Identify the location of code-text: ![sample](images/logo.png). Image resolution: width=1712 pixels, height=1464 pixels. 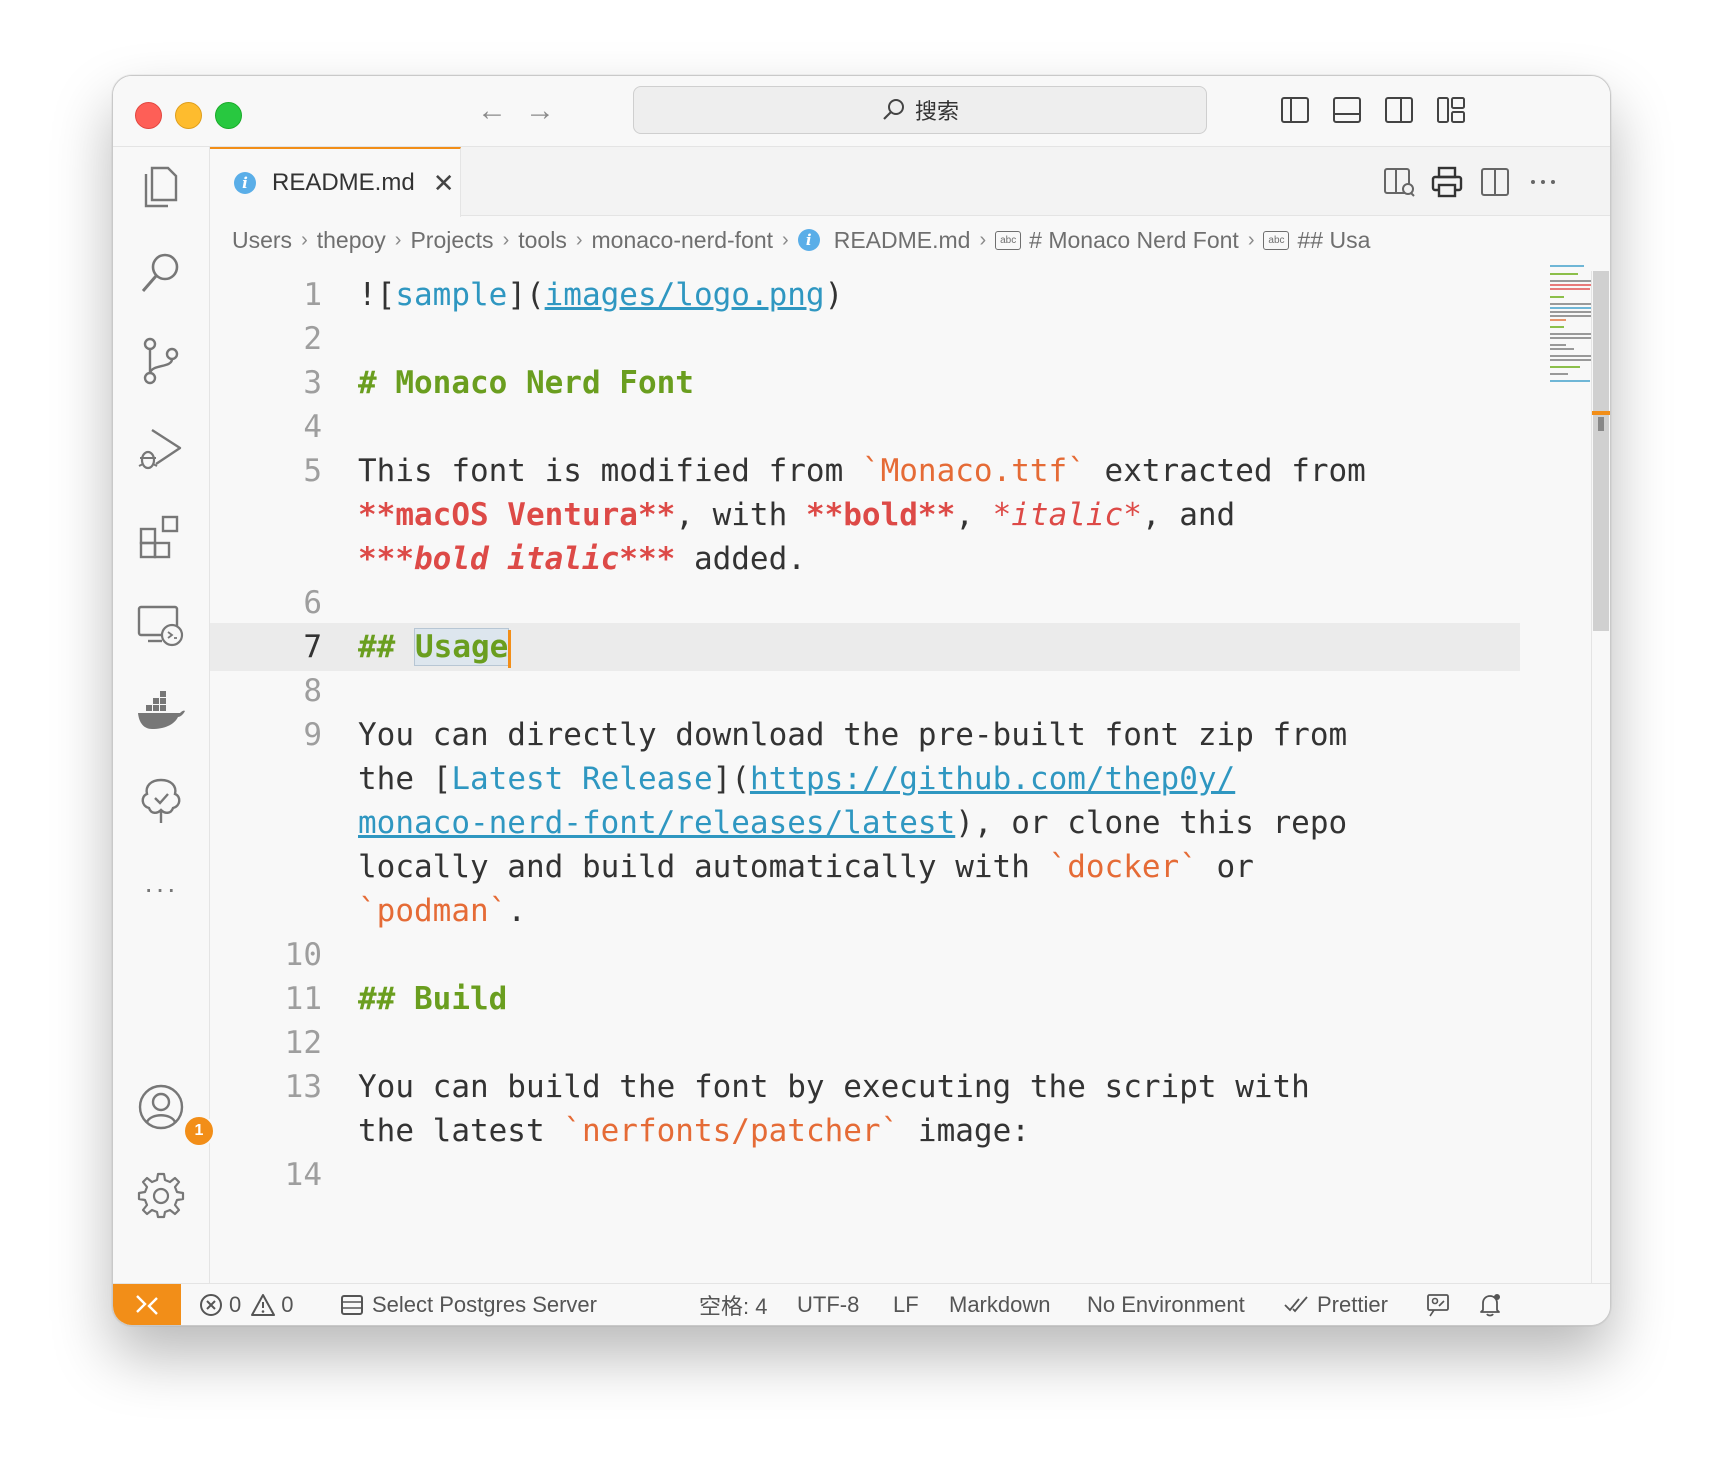
(601, 295).